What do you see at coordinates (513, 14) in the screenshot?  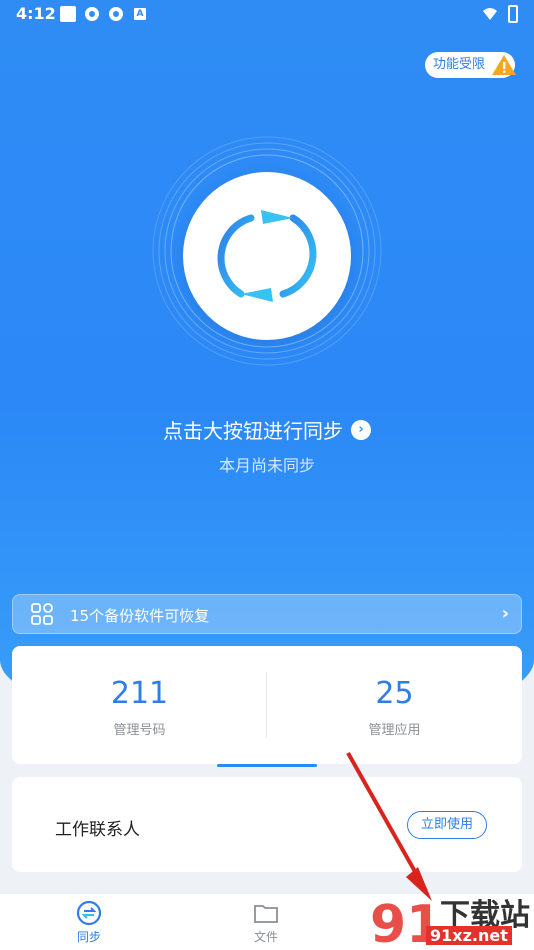 I see `battery-icon` at bounding box center [513, 14].